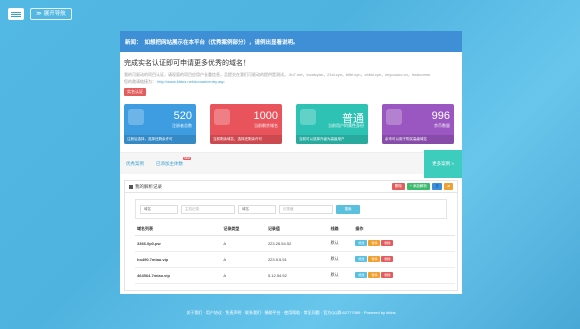 The height and width of the screenshot is (329, 580). What do you see at coordinates (178, 275) in the screenshot?
I see `cell-domain: 464564.7miao.vip` at bounding box center [178, 275].